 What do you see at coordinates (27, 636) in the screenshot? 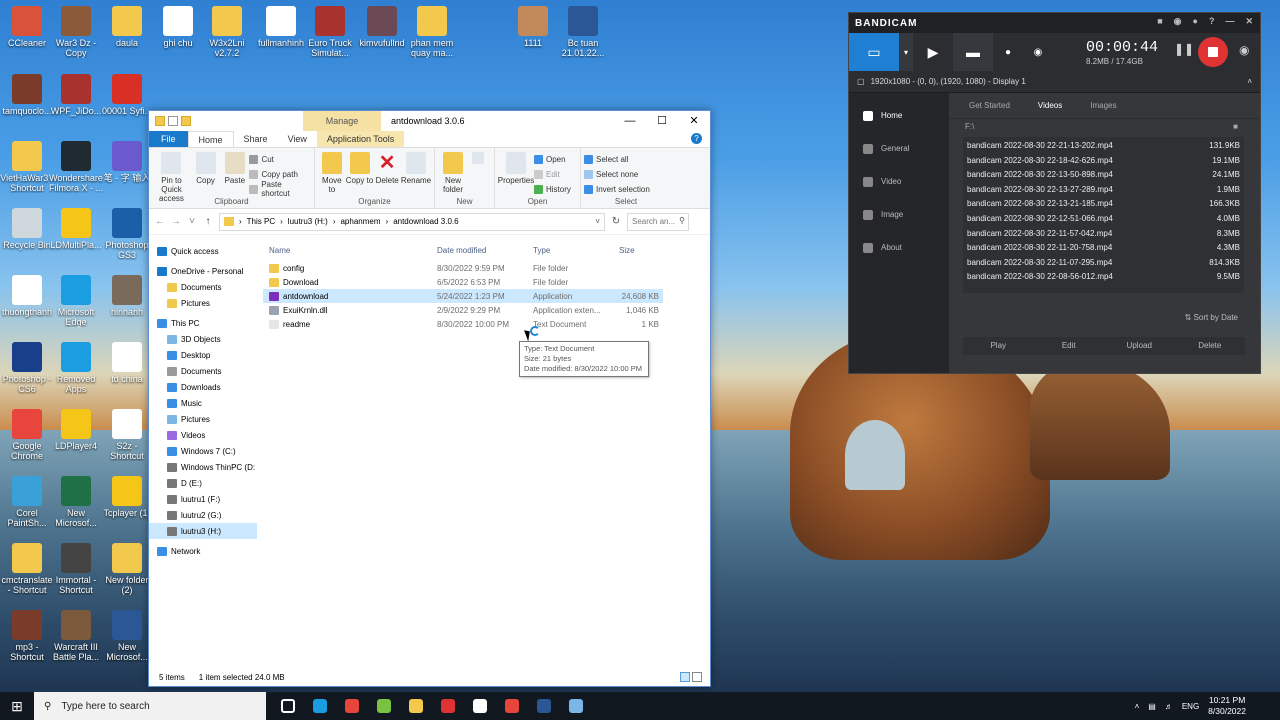
I see `desktop-icon: mp3 - Shortcut` at bounding box center [27, 636].